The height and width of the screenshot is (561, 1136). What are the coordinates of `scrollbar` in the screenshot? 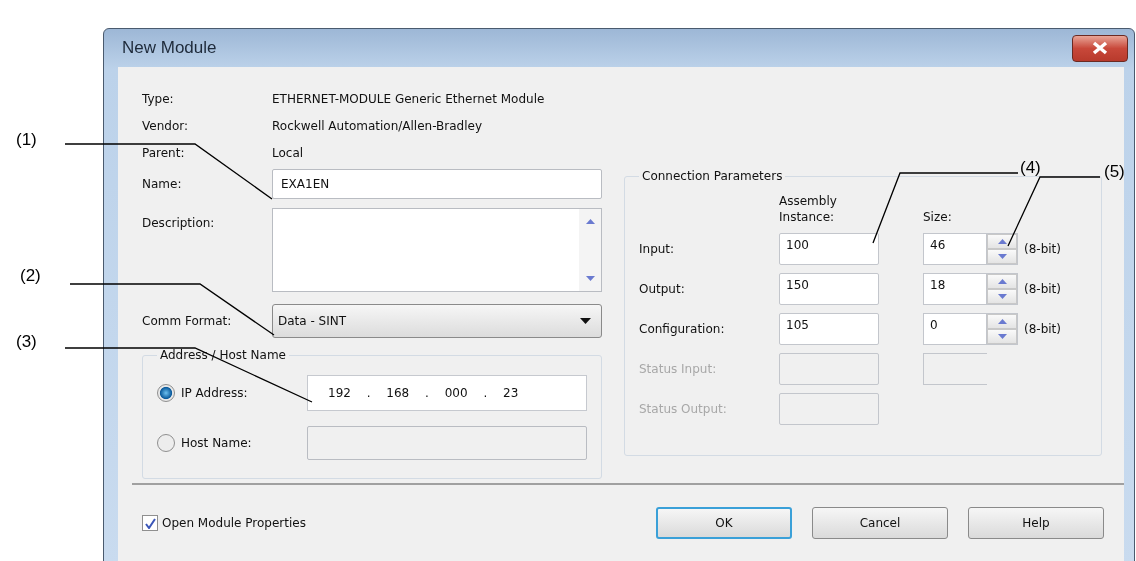 It's located at (590, 250).